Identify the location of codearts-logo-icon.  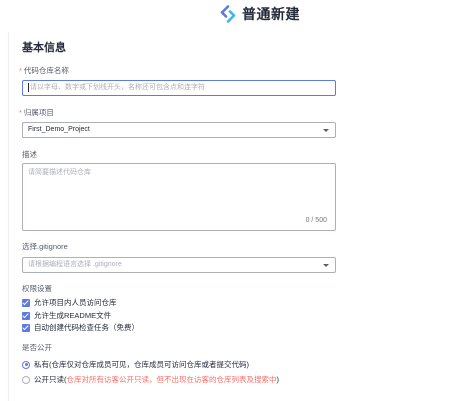
(228, 14).